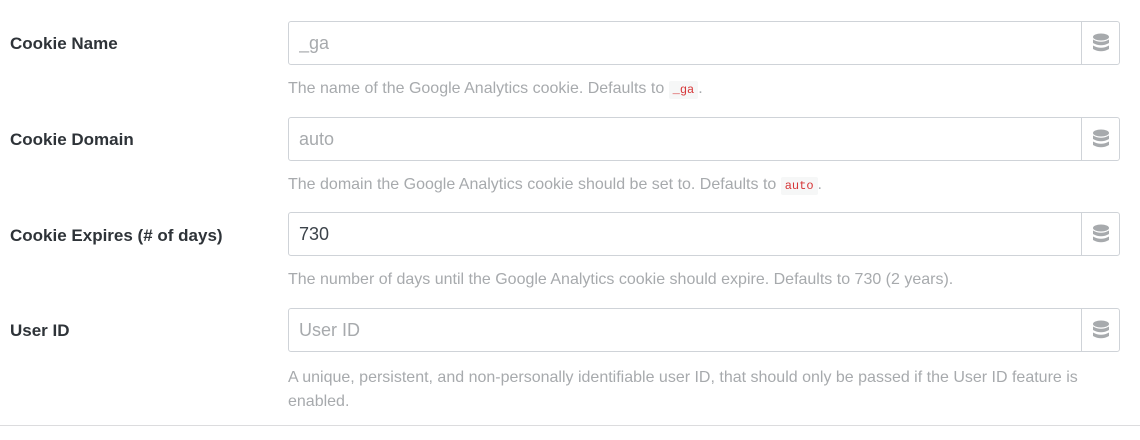 The image size is (1140, 440). I want to click on user-id-merge-tag-button, so click(1100, 330).